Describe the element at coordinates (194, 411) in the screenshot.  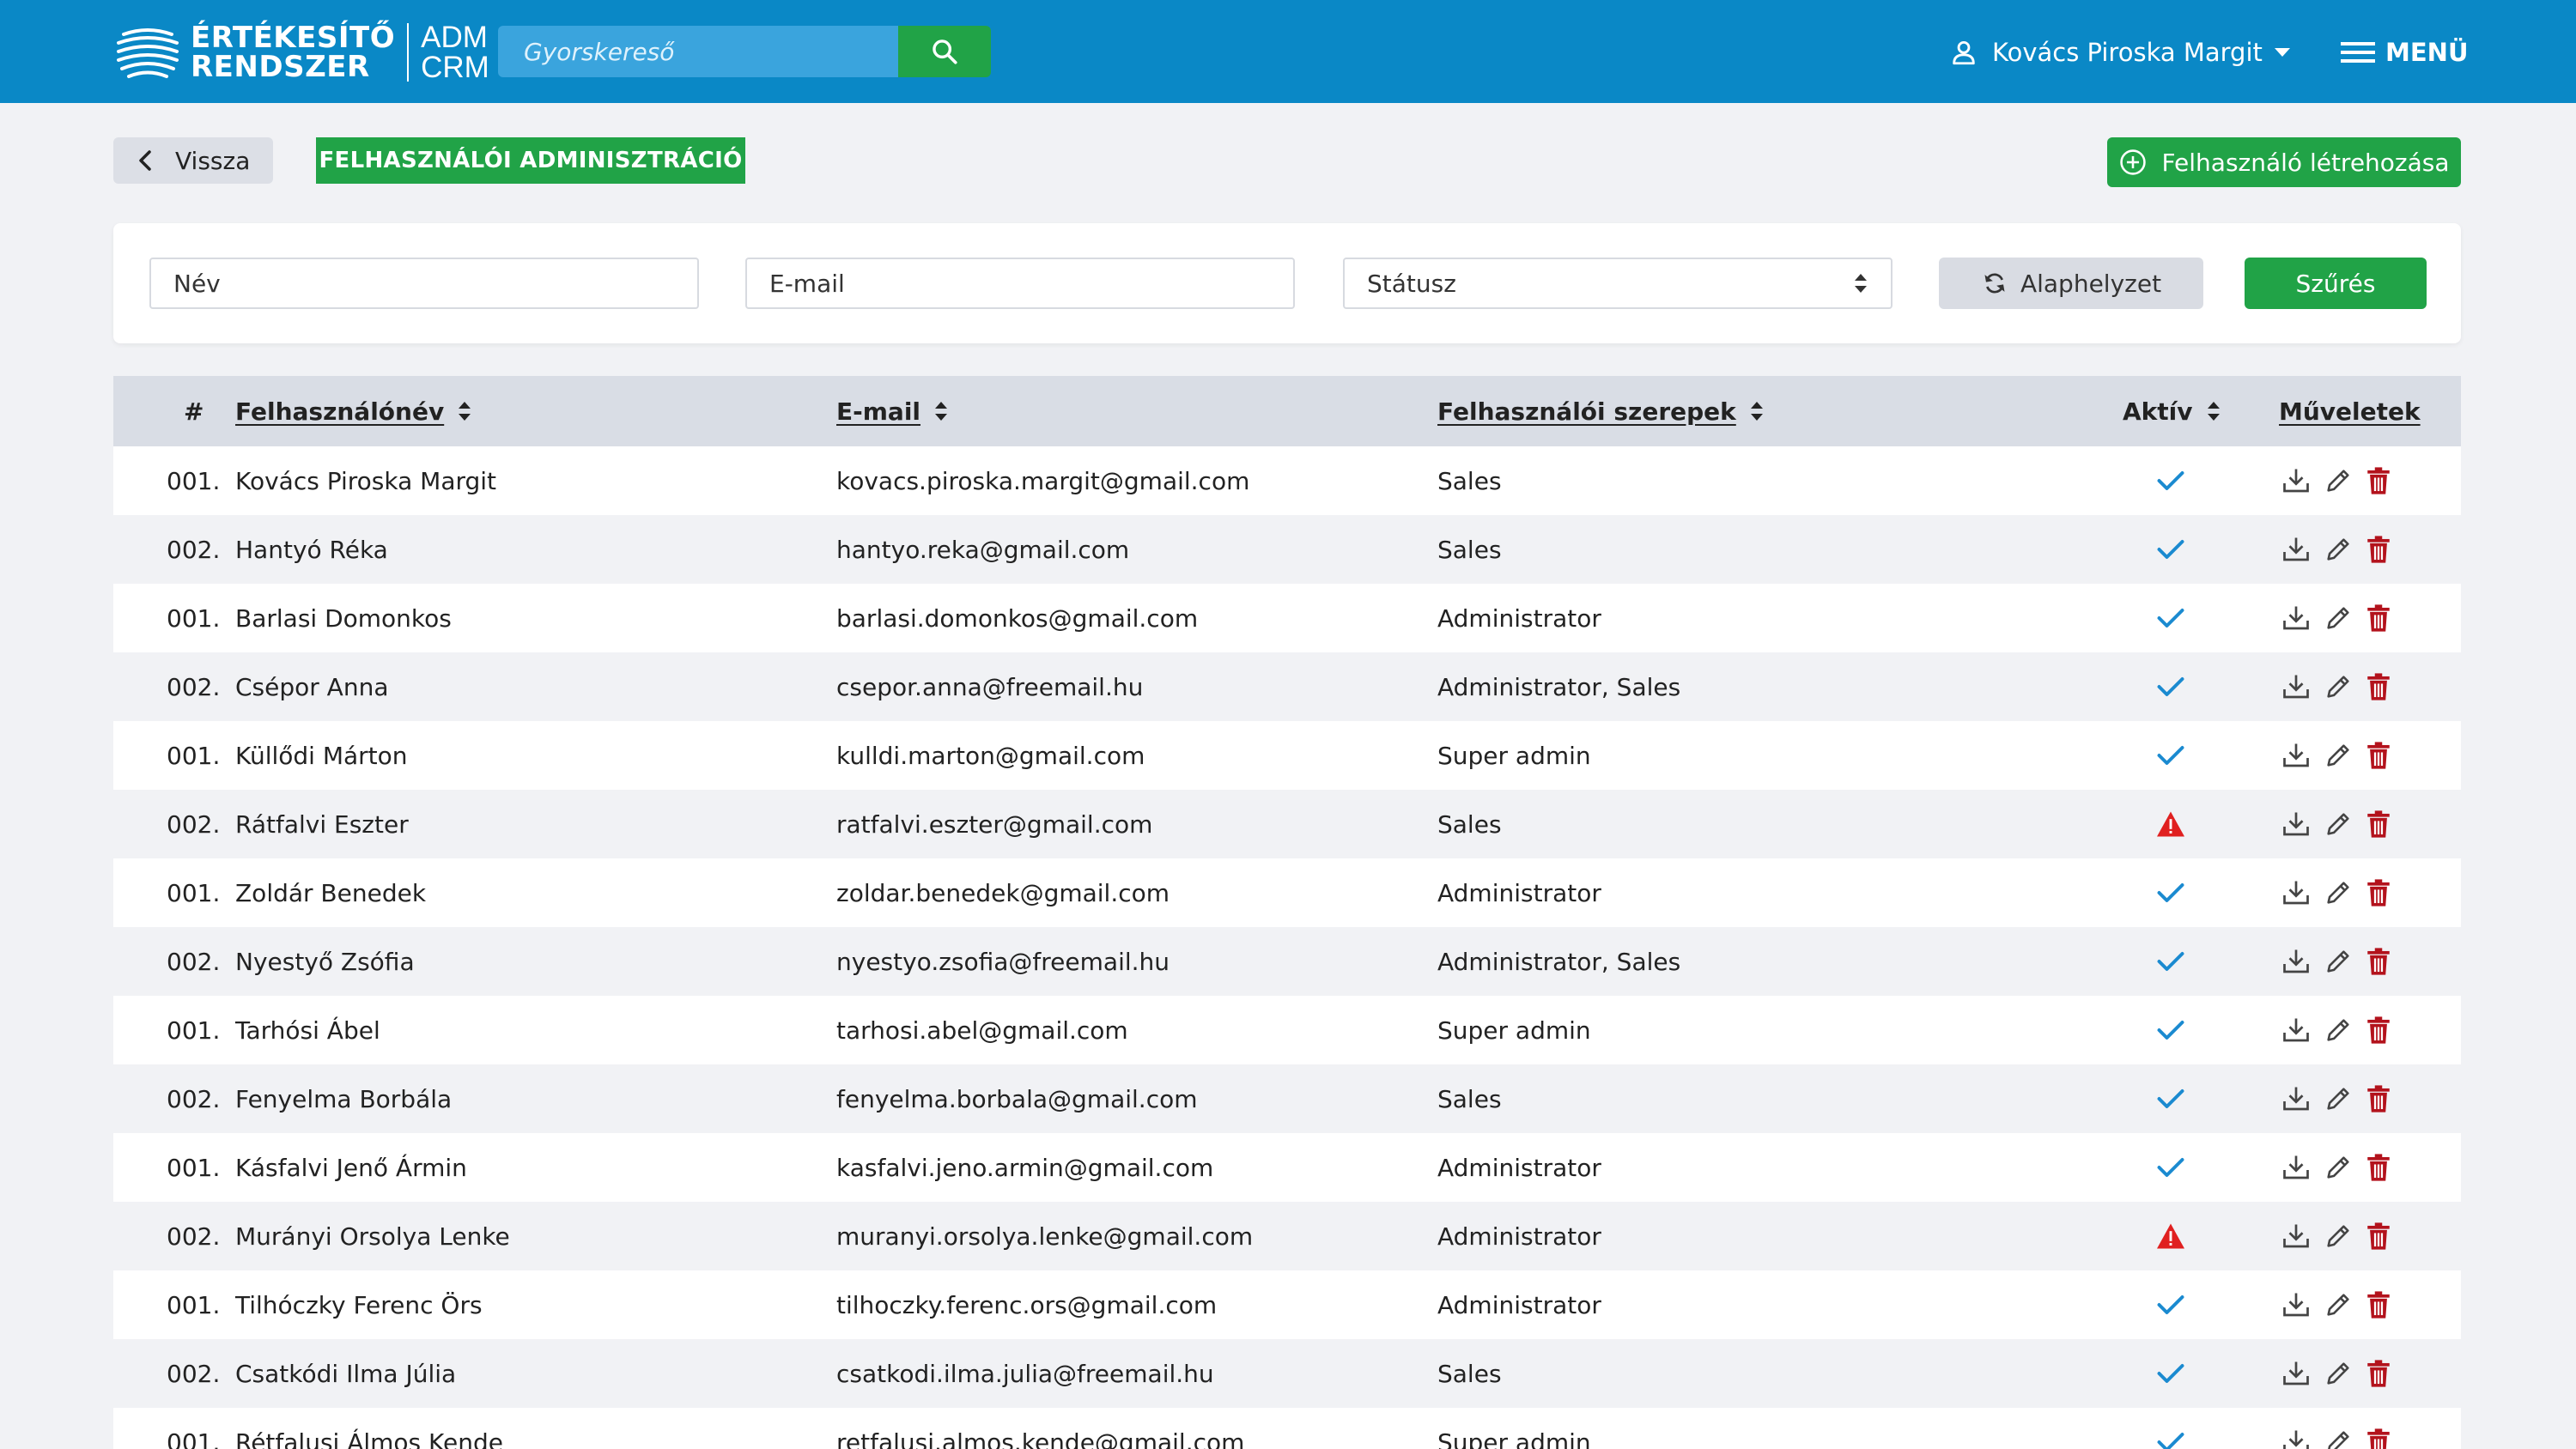
I see `column-header-number: #` at that location.